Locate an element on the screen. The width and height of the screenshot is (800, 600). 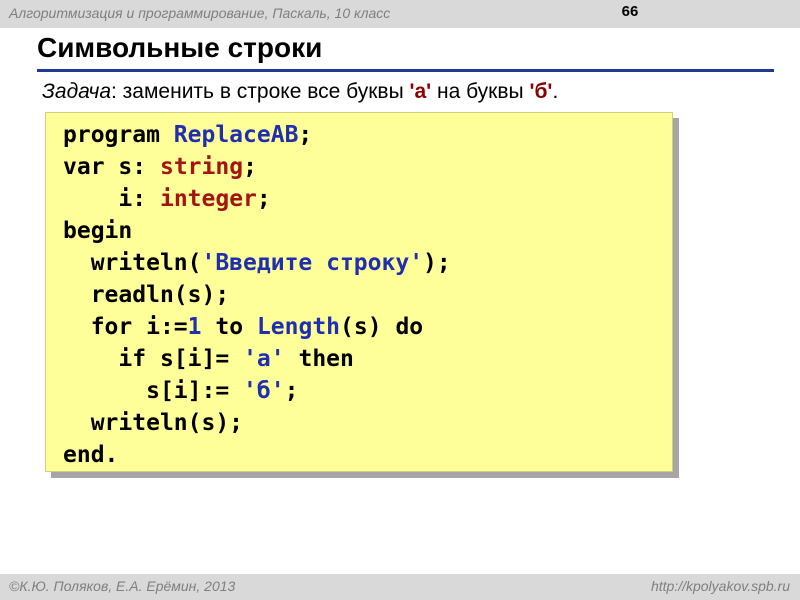
footer-authors: ©К.Ю. Поляков, Е.А. Ерёмин, 2013 is located at coordinates (122, 586).